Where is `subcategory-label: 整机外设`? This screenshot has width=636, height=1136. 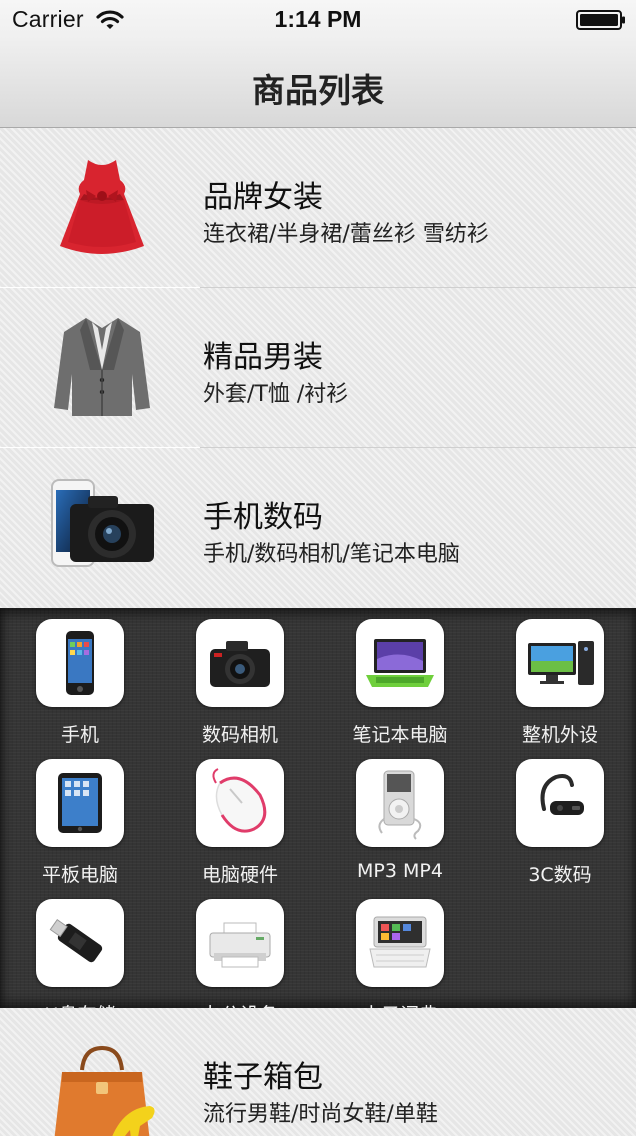
subcategory-label: 整机外设 is located at coordinates (559, 735).